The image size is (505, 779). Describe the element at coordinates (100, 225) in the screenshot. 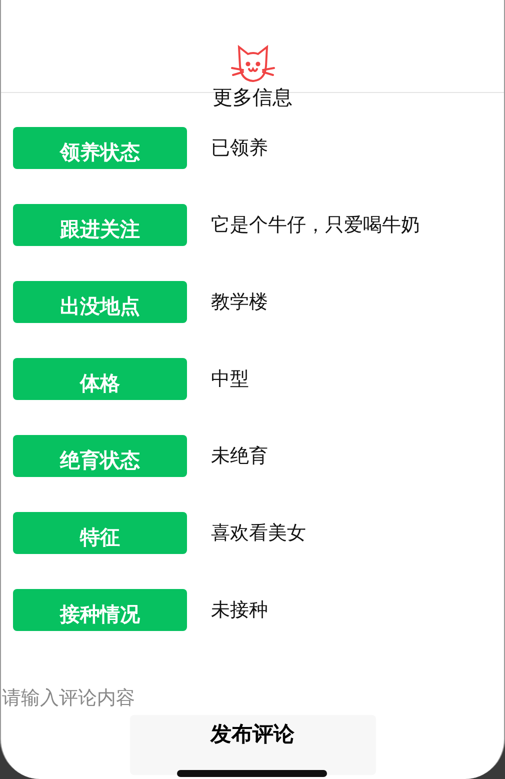

I see `field-label: 跟进关注` at that location.